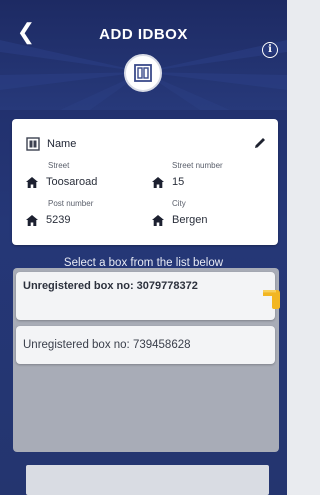 This screenshot has width=320, height=495. I want to click on list-item-label: Unregistered box no: 3079778372, so click(110, 286).